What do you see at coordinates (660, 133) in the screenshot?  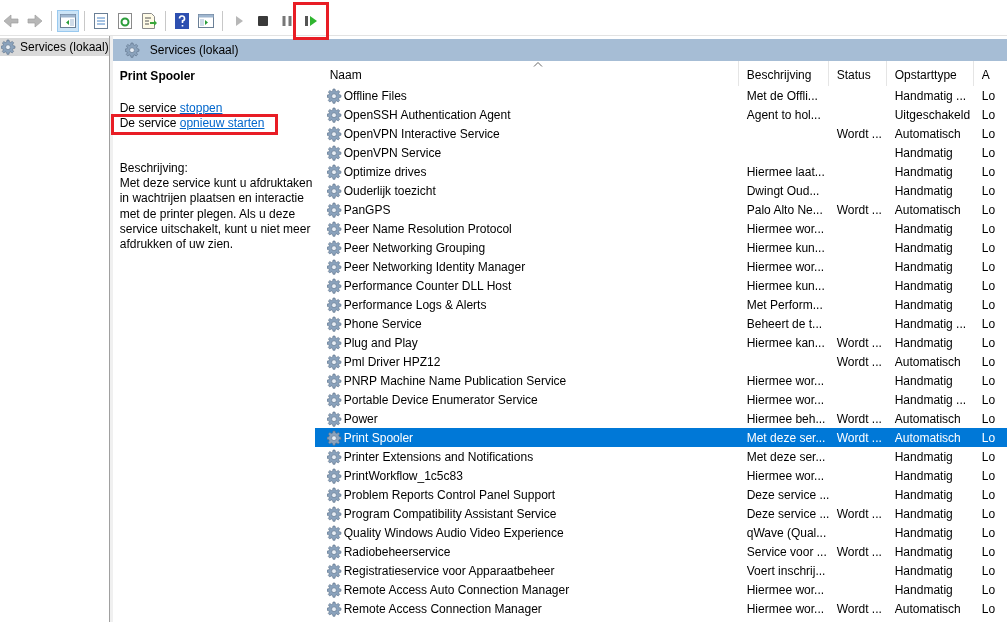 I see `table-row: OpenVPN Interactive Service Wordt ... Automatisch Lo` at bounding box center [660, 133].